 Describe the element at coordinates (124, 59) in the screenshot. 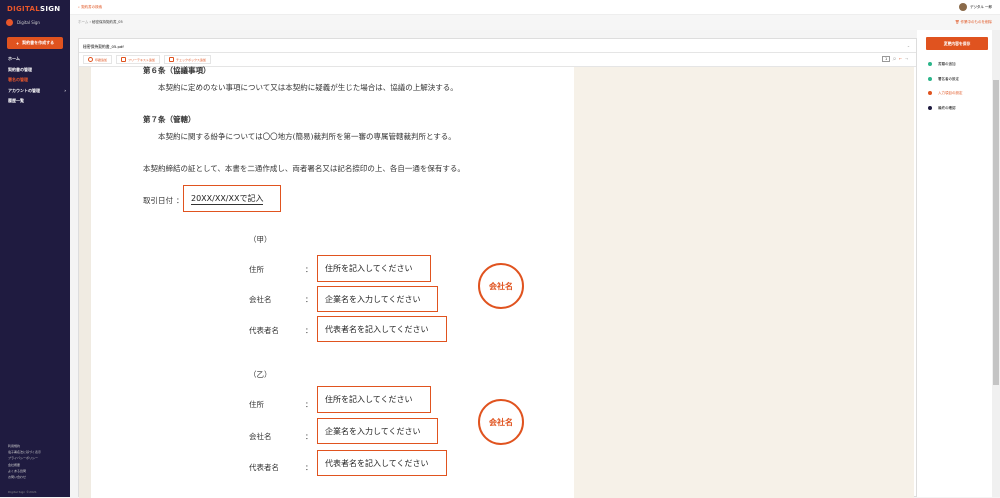

I see `text-icon` at that location.